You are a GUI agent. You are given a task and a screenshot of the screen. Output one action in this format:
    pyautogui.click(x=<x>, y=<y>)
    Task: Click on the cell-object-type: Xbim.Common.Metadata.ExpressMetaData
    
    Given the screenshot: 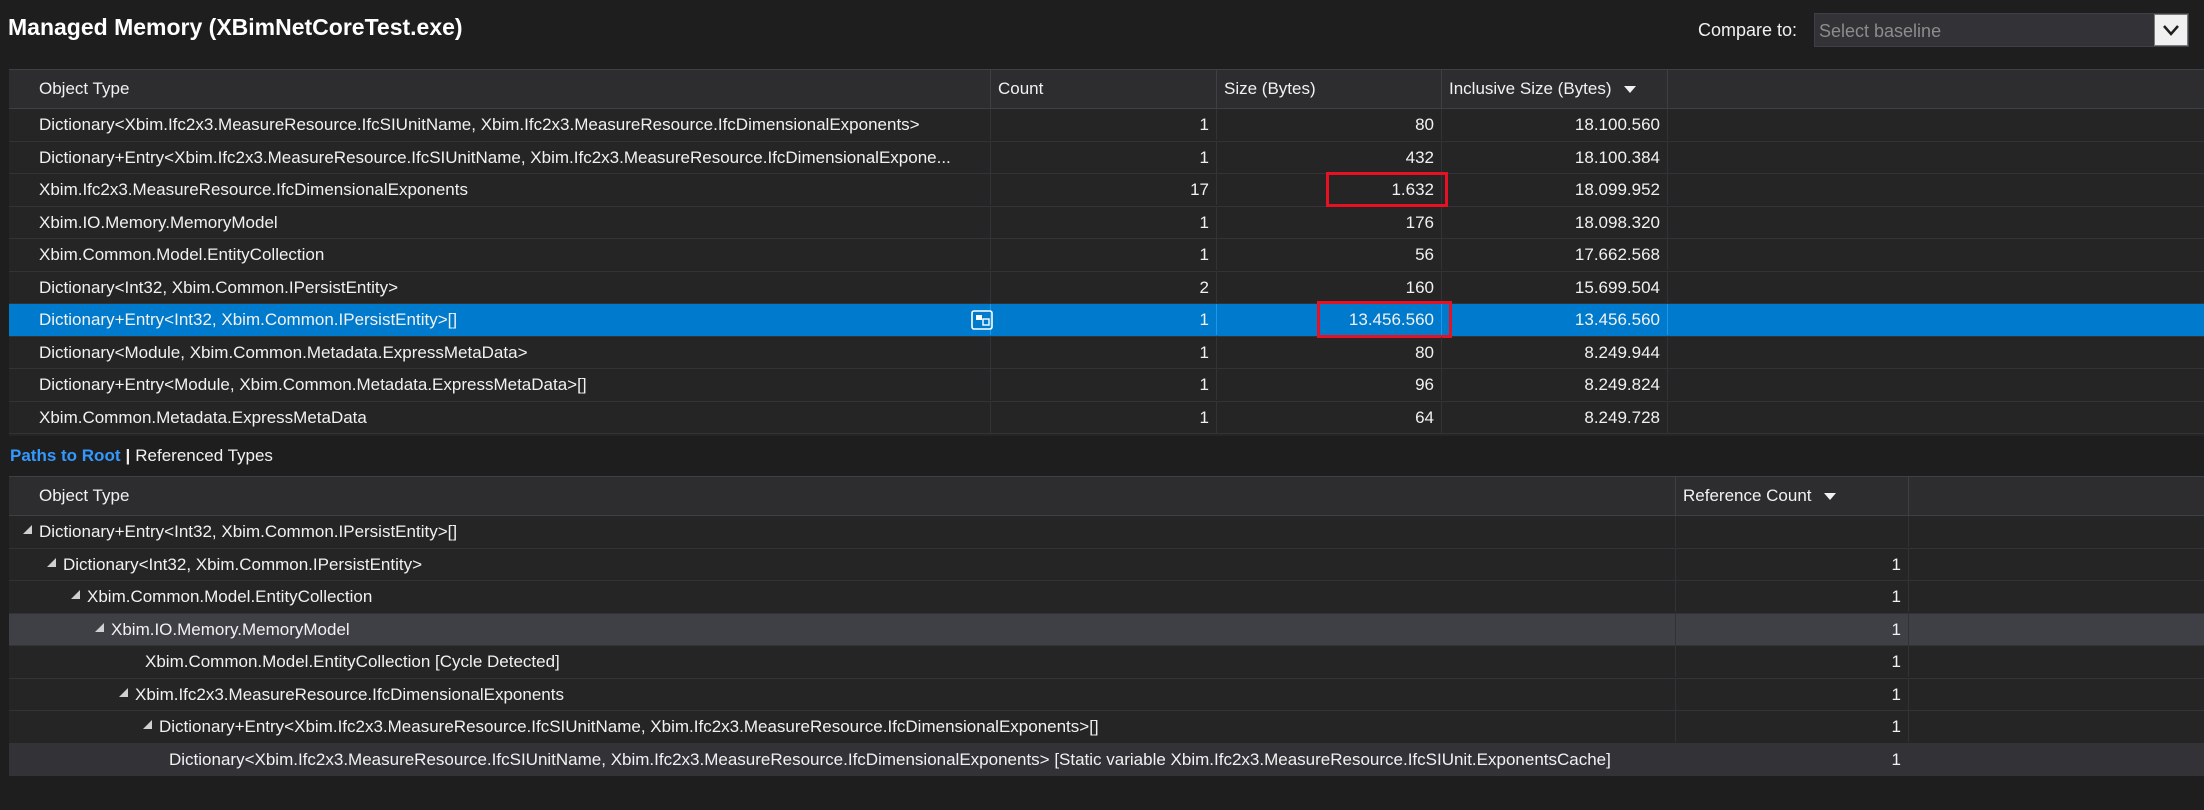 What is the action you would take?
    pyautogui.click(x=500, y=417)
    